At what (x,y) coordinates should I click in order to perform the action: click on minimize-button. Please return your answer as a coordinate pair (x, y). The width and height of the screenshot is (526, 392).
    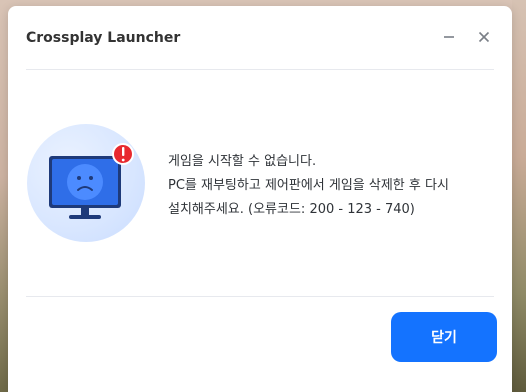
    Looking at the image, I should click on (449, 37).